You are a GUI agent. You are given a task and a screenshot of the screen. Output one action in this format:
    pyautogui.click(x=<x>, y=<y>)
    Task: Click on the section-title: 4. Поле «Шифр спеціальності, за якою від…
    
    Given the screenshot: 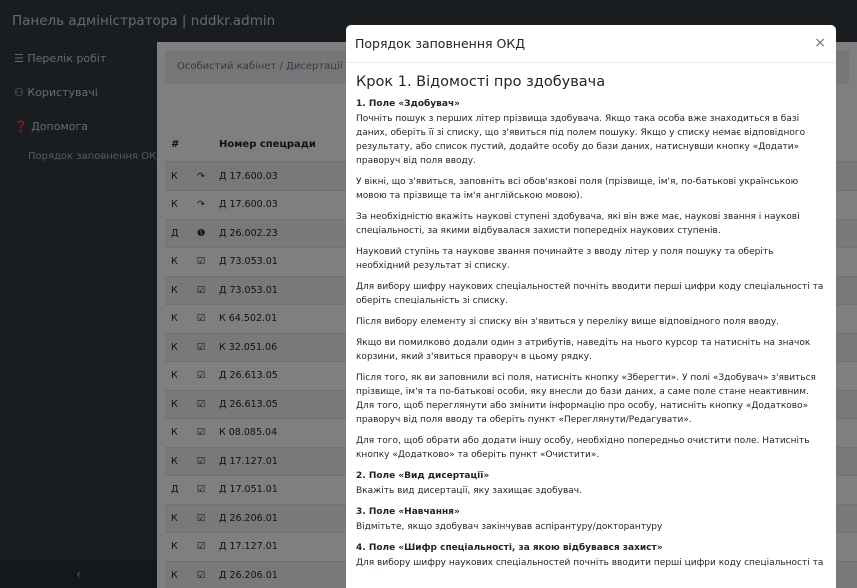 What is the action you would take?
    pyautogui.click(x=509, y=548)
    